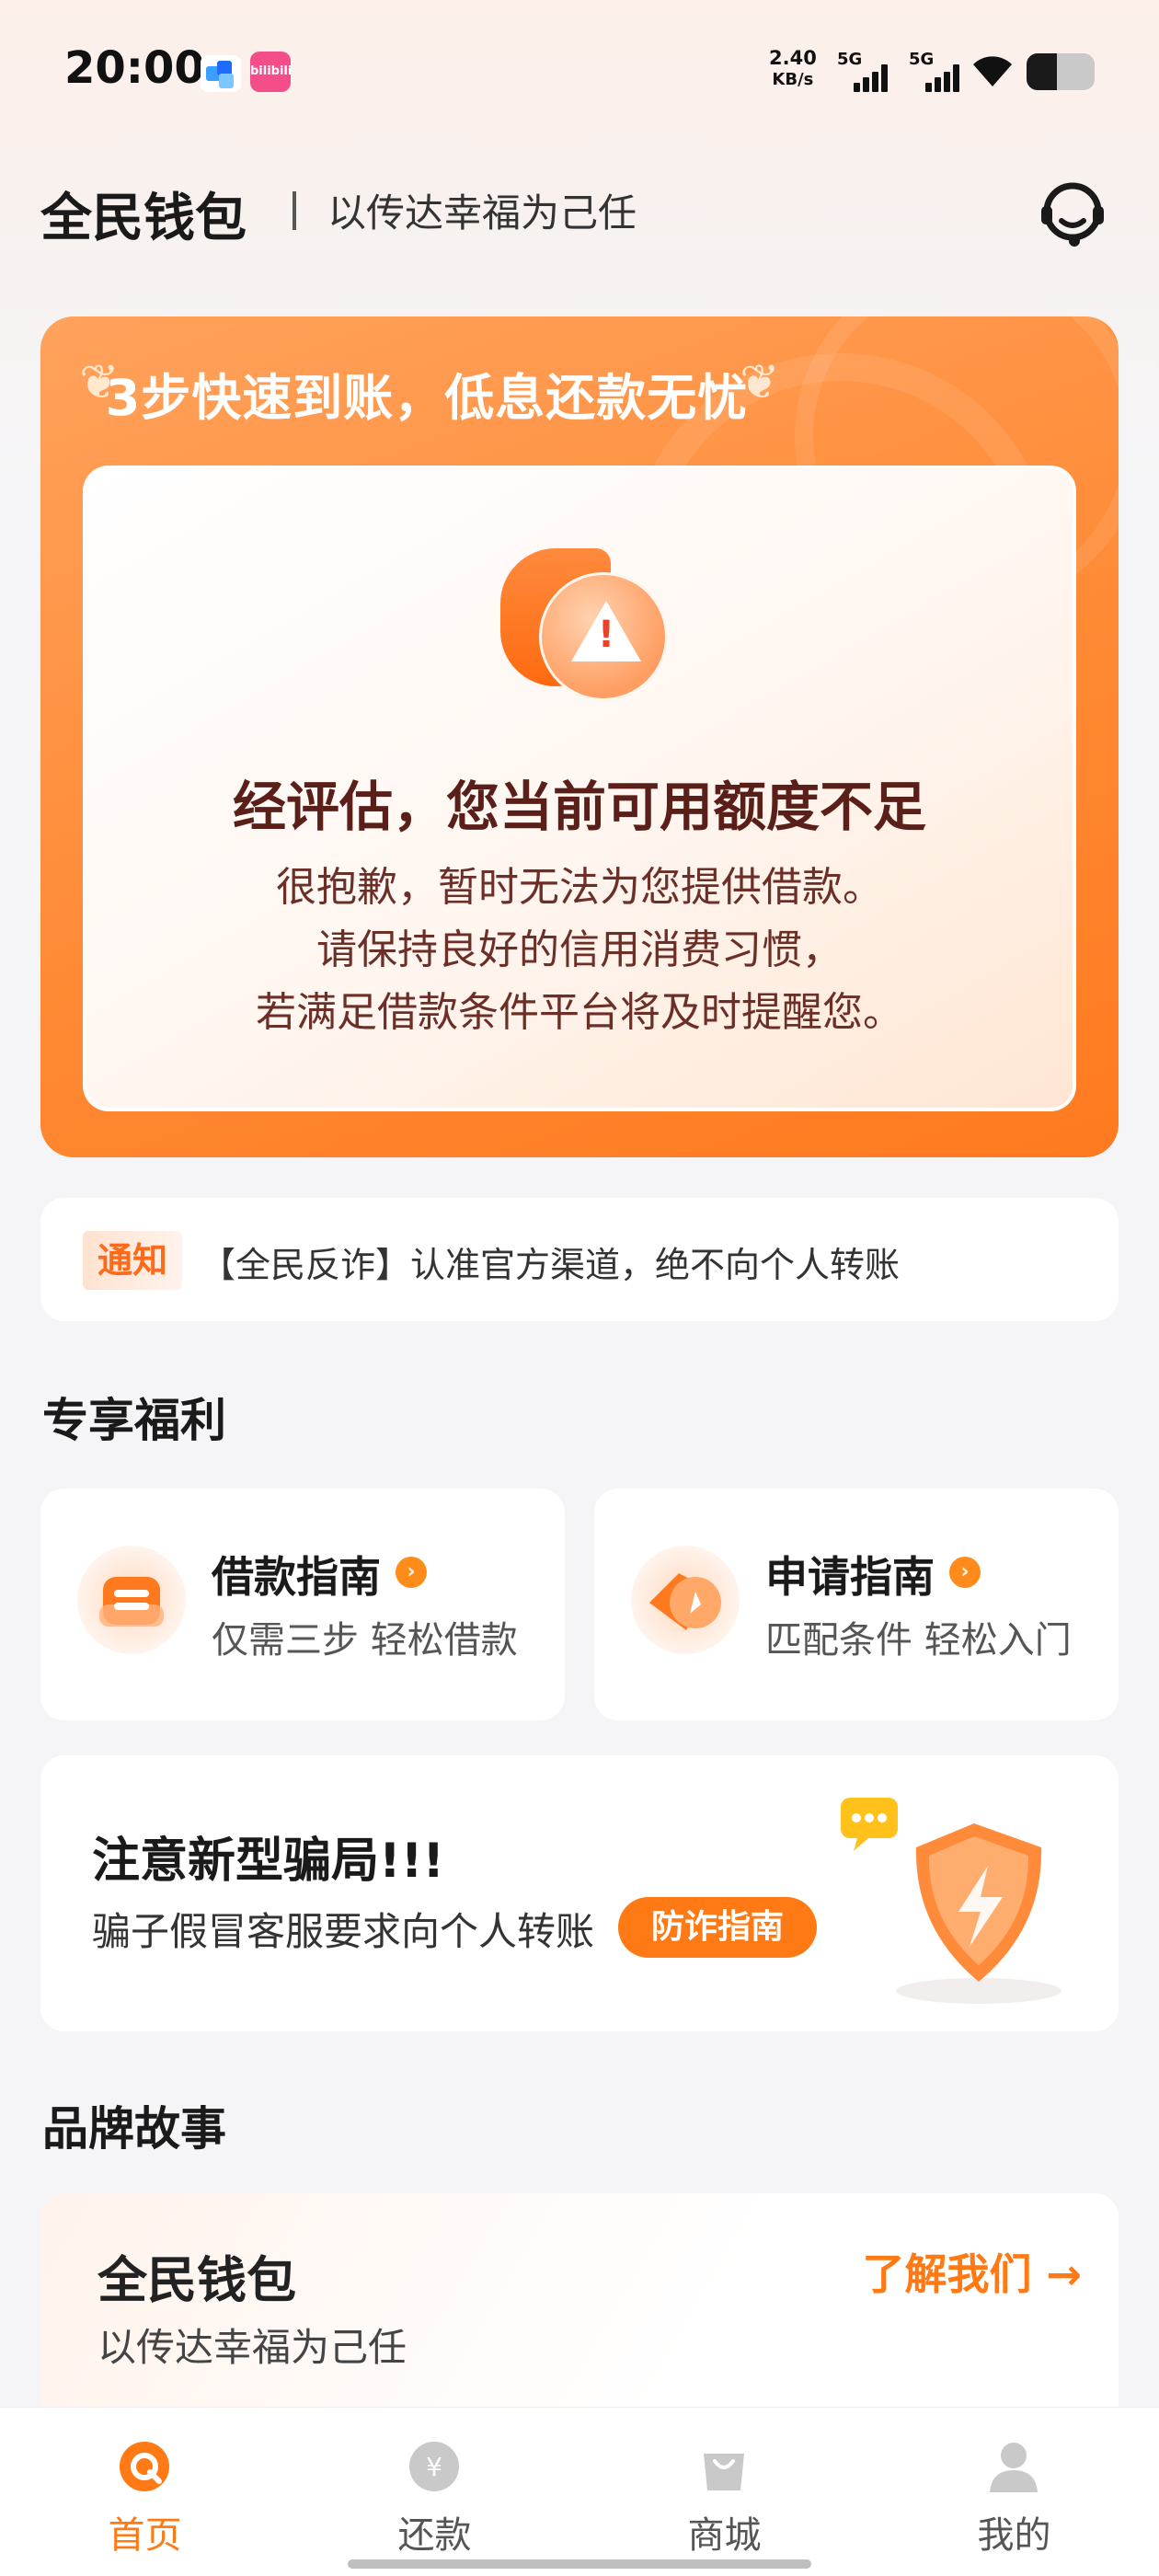 The image size is (1159, 2576). Describe the element at coordinates (145, 2492) in the screenshot. I see `nav-home: 首页` at that location.